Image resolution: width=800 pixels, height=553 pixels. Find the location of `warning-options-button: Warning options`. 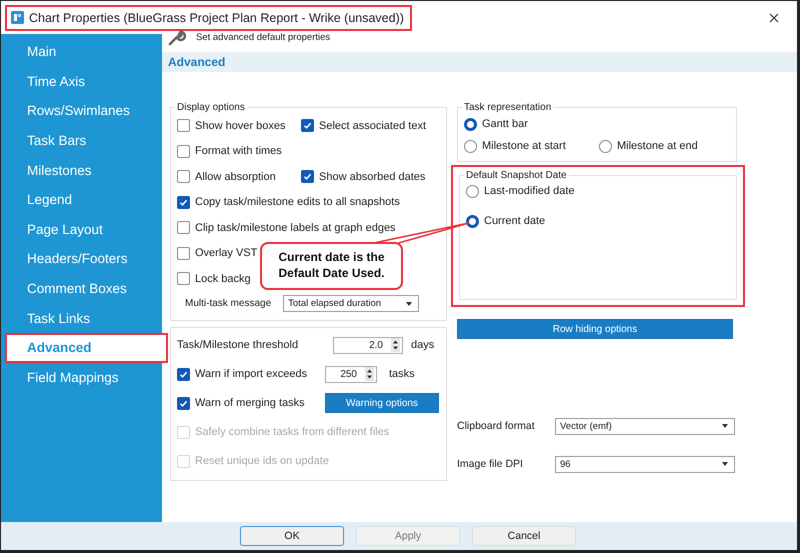

warning-options-button: Warning options is located at coordinates (382, 403).